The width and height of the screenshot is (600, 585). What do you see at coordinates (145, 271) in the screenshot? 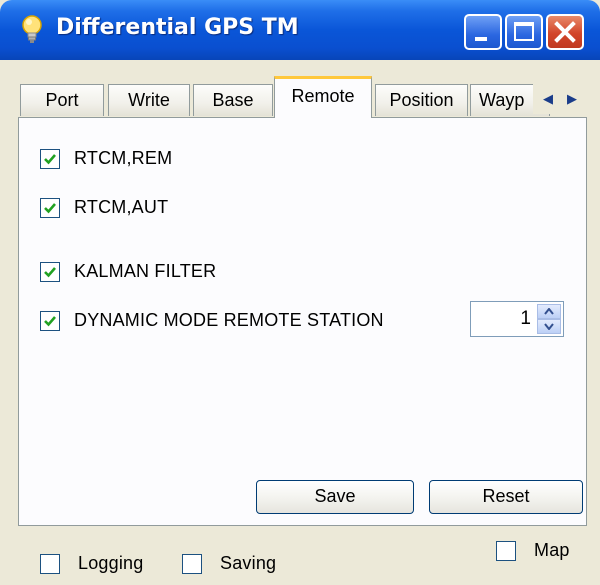
I see `kalman-filter-label: KALMAN FILTER` at bounding box center [145, 271].